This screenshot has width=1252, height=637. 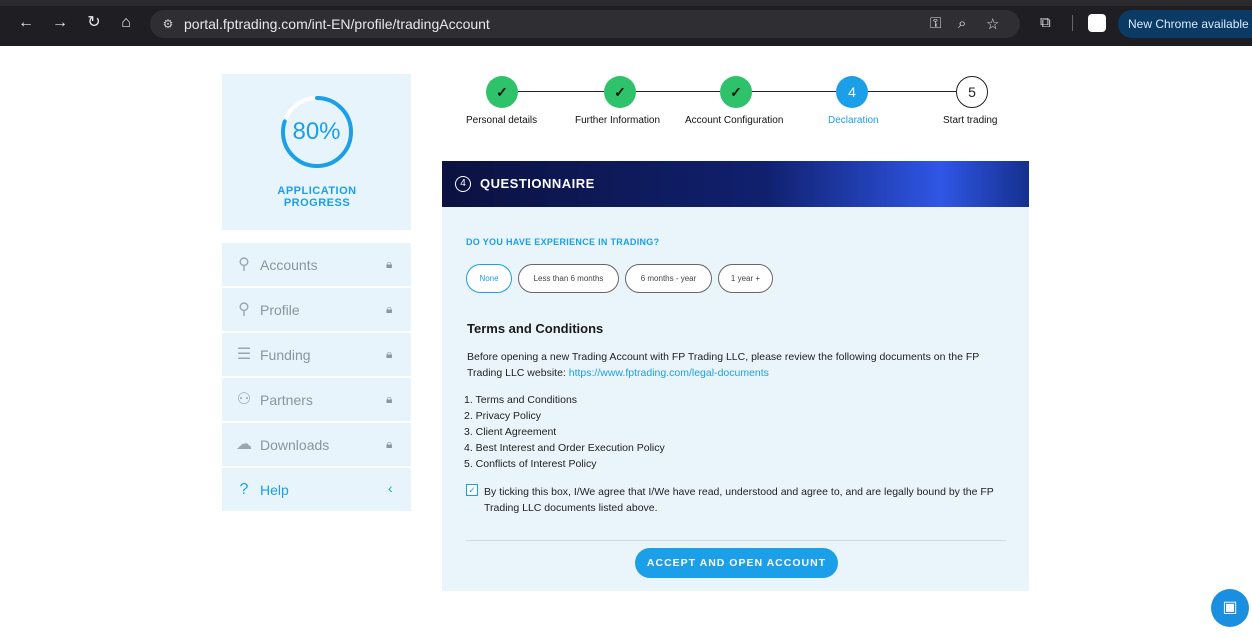 I want to click on step-1-check: ✓, so click(x=502, y=92).